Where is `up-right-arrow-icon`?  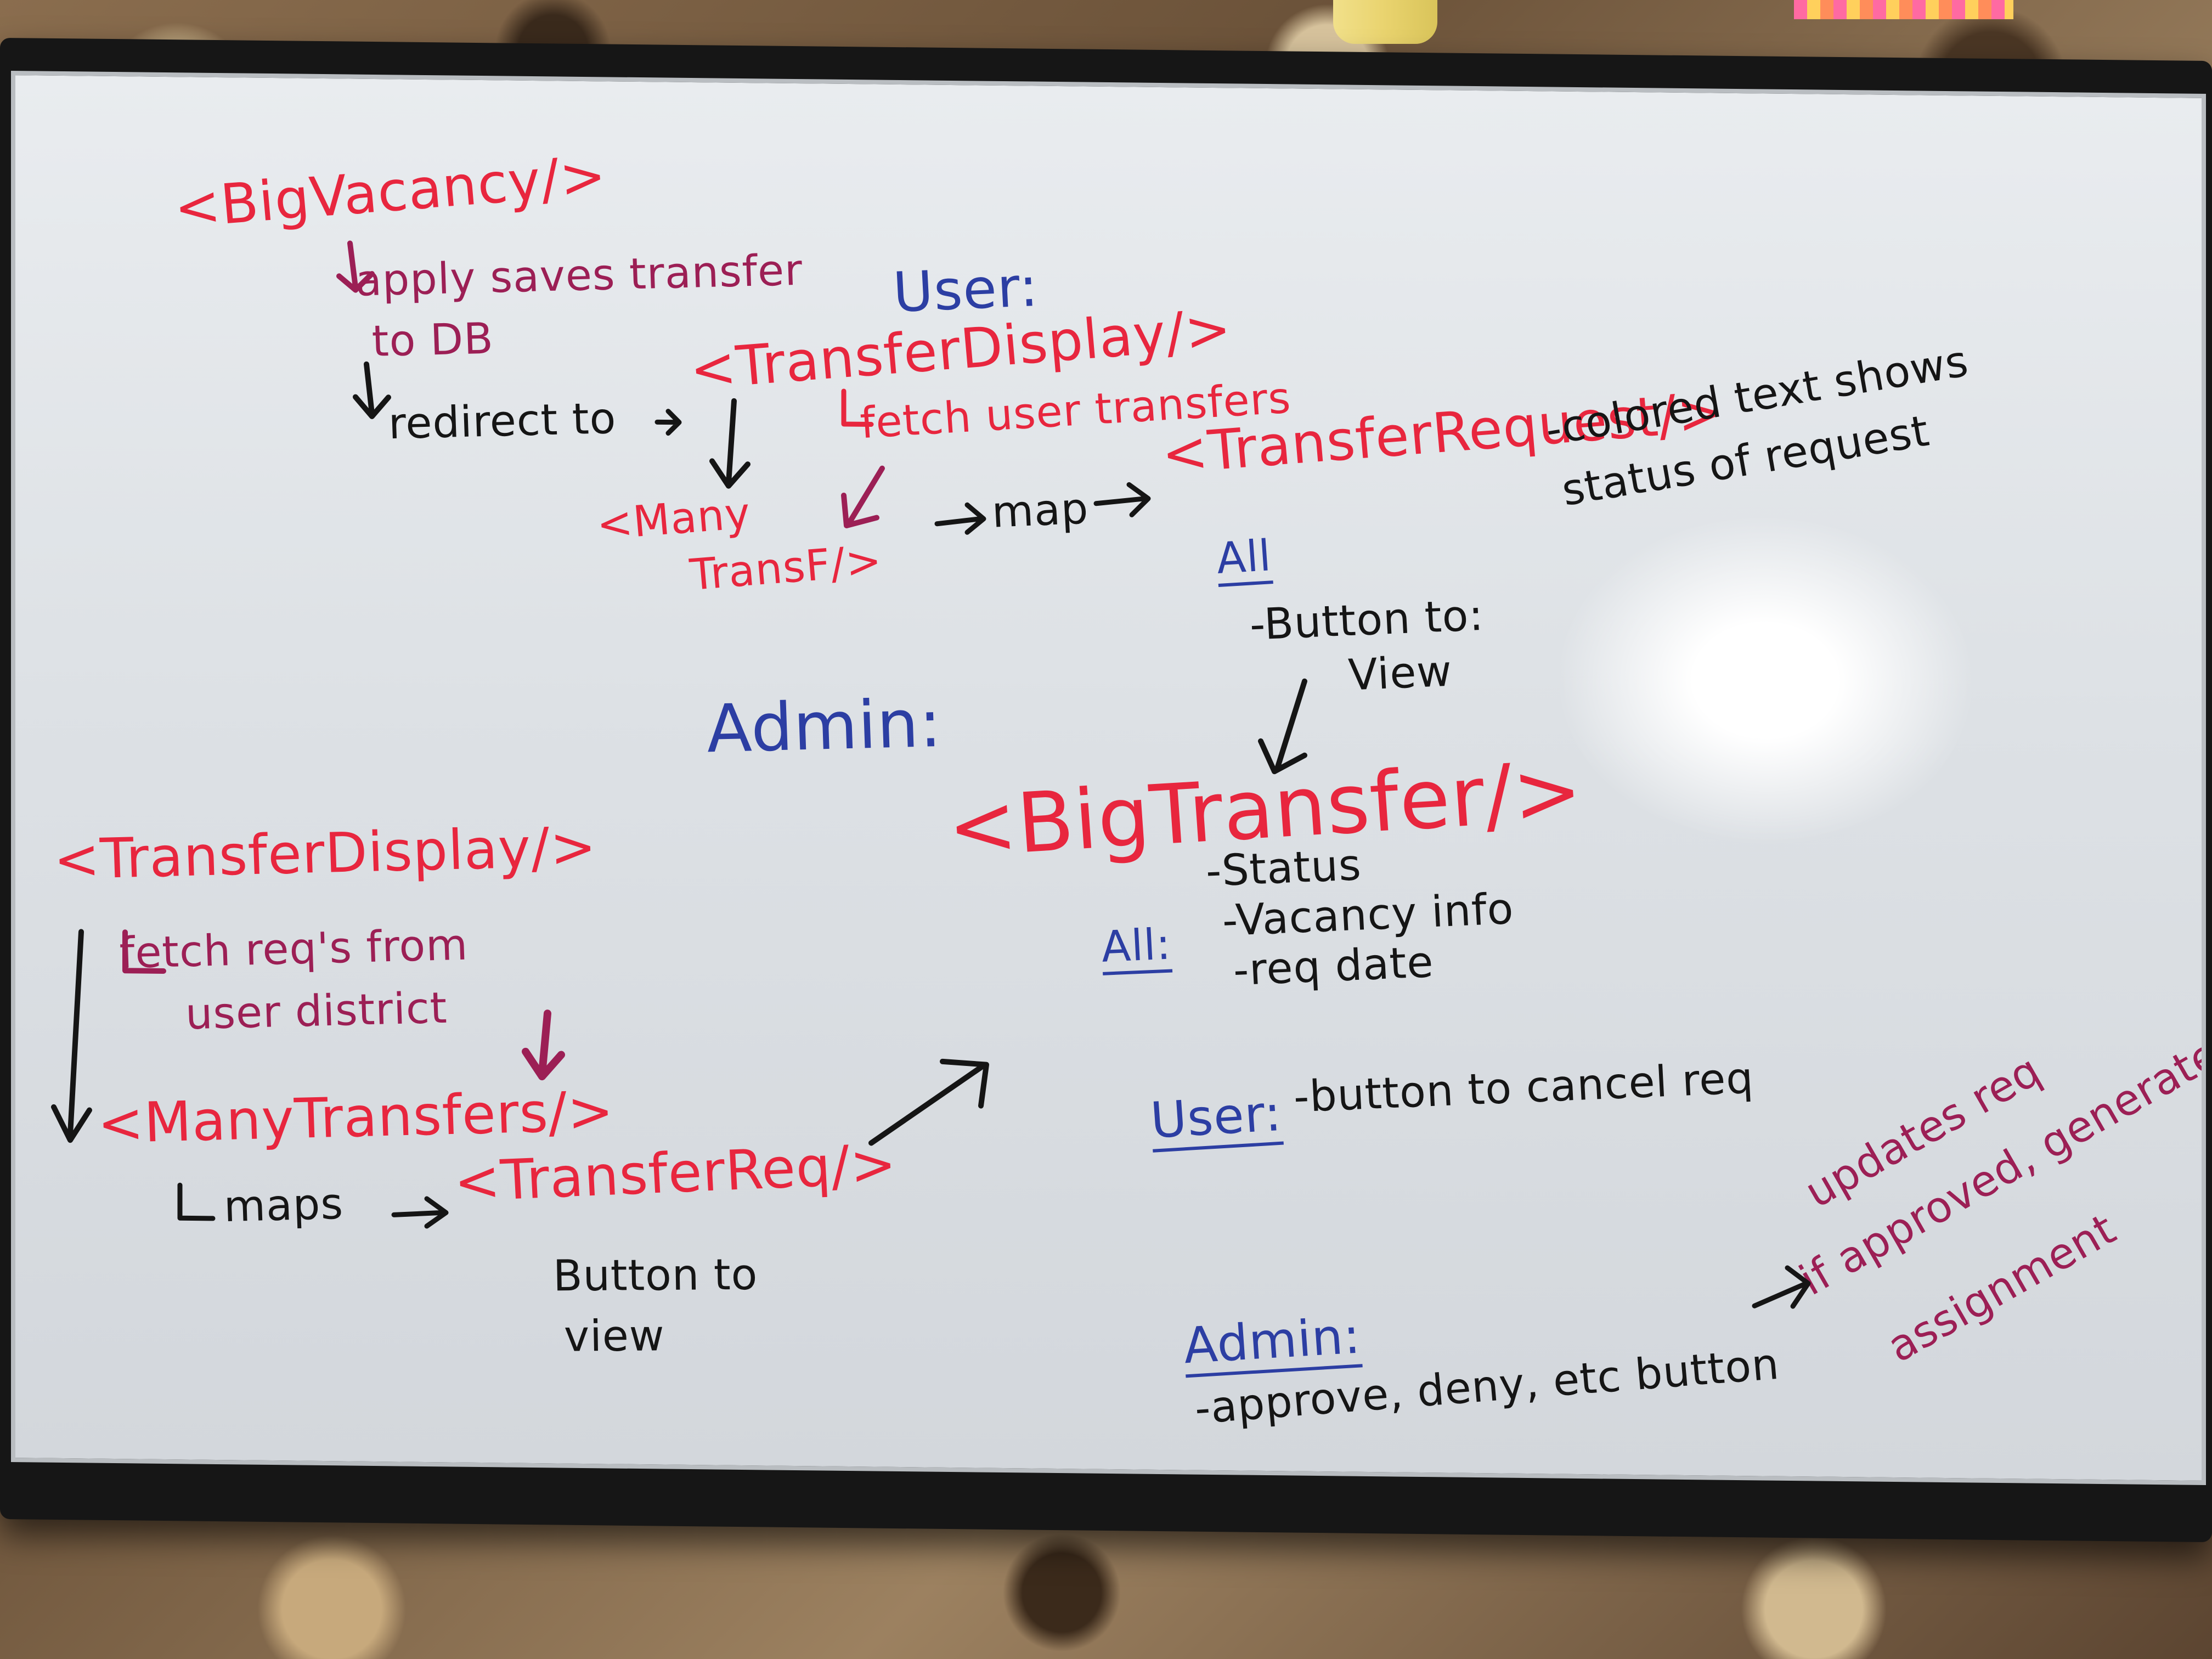
up-right-arrow-icon is located at coordinates (928, 1102).